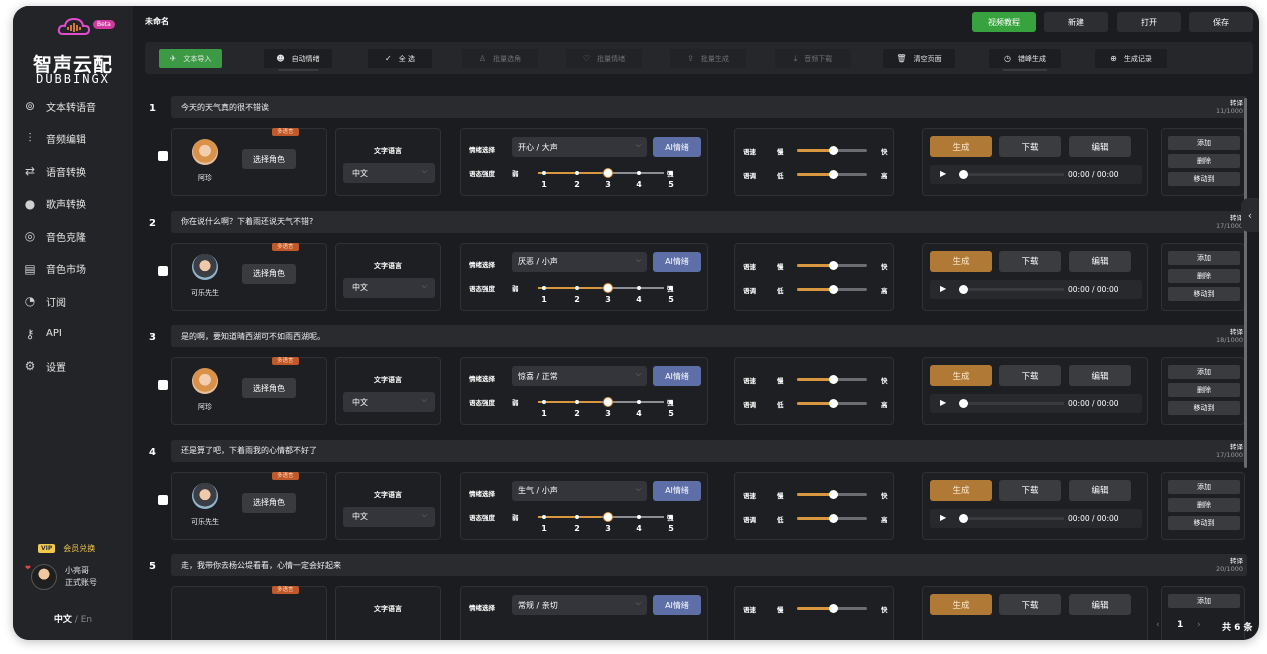  Describe the element at coordinates (63, 620) in the screenshot. I see `lang-current: 中文` at that location.